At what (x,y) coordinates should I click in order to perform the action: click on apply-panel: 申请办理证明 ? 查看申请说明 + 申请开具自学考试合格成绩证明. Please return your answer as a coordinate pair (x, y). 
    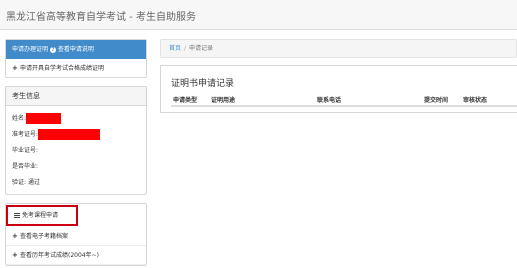
    Looking at the image, I should click on (76, 58).